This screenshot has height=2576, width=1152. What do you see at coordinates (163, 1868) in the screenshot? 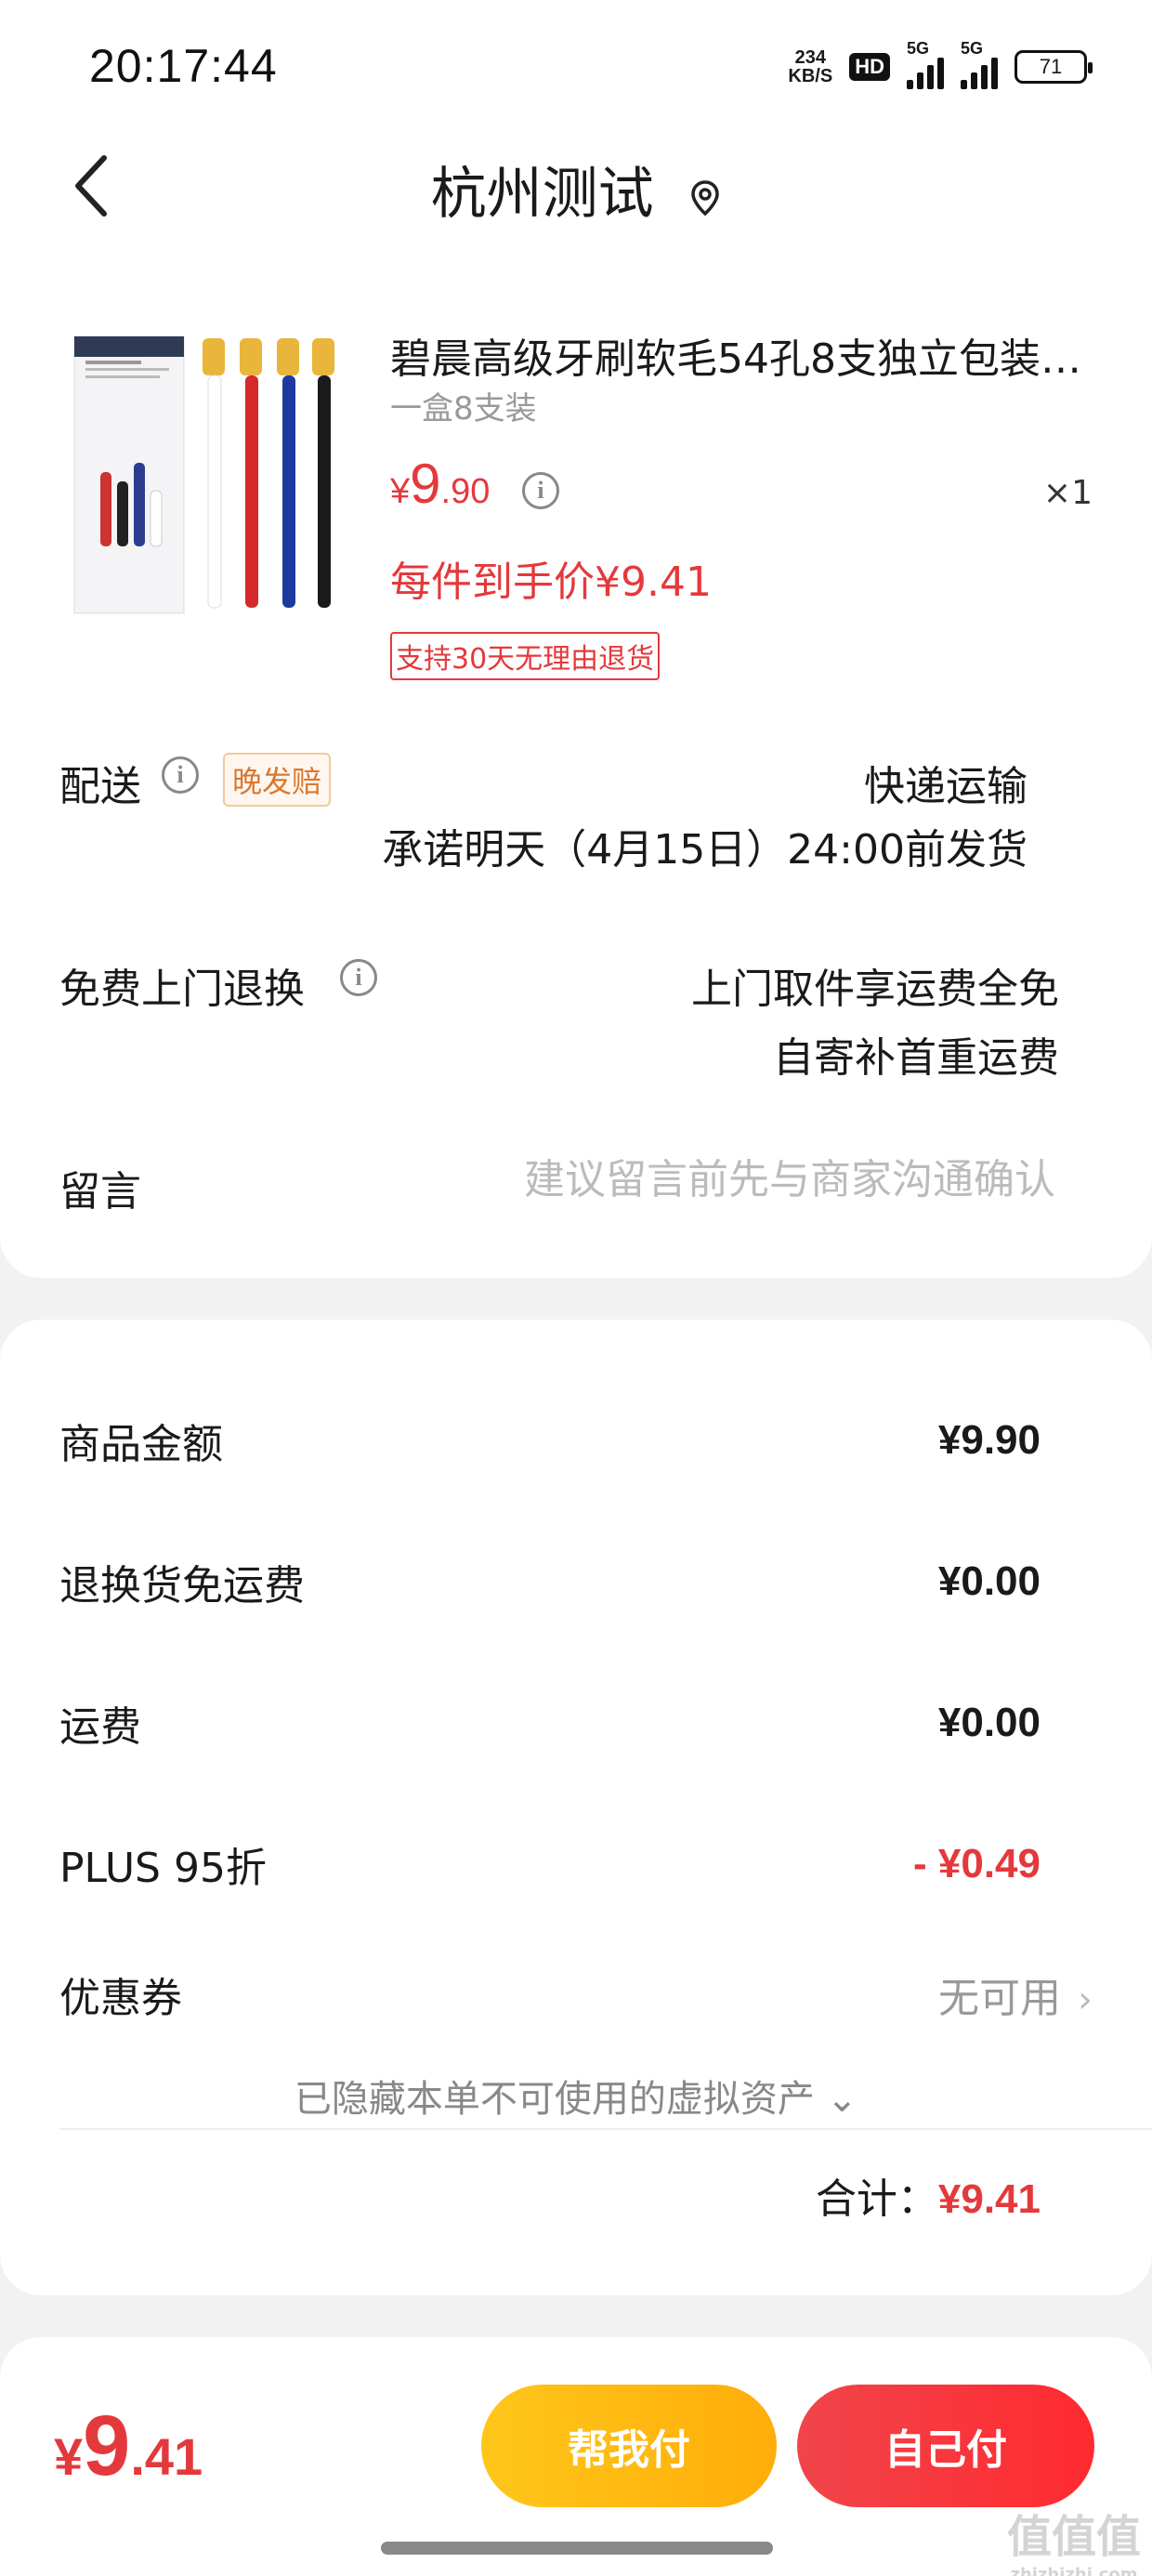
I see `plus-discount-label: PLUS 95折` at bounding box center [163, 1868].